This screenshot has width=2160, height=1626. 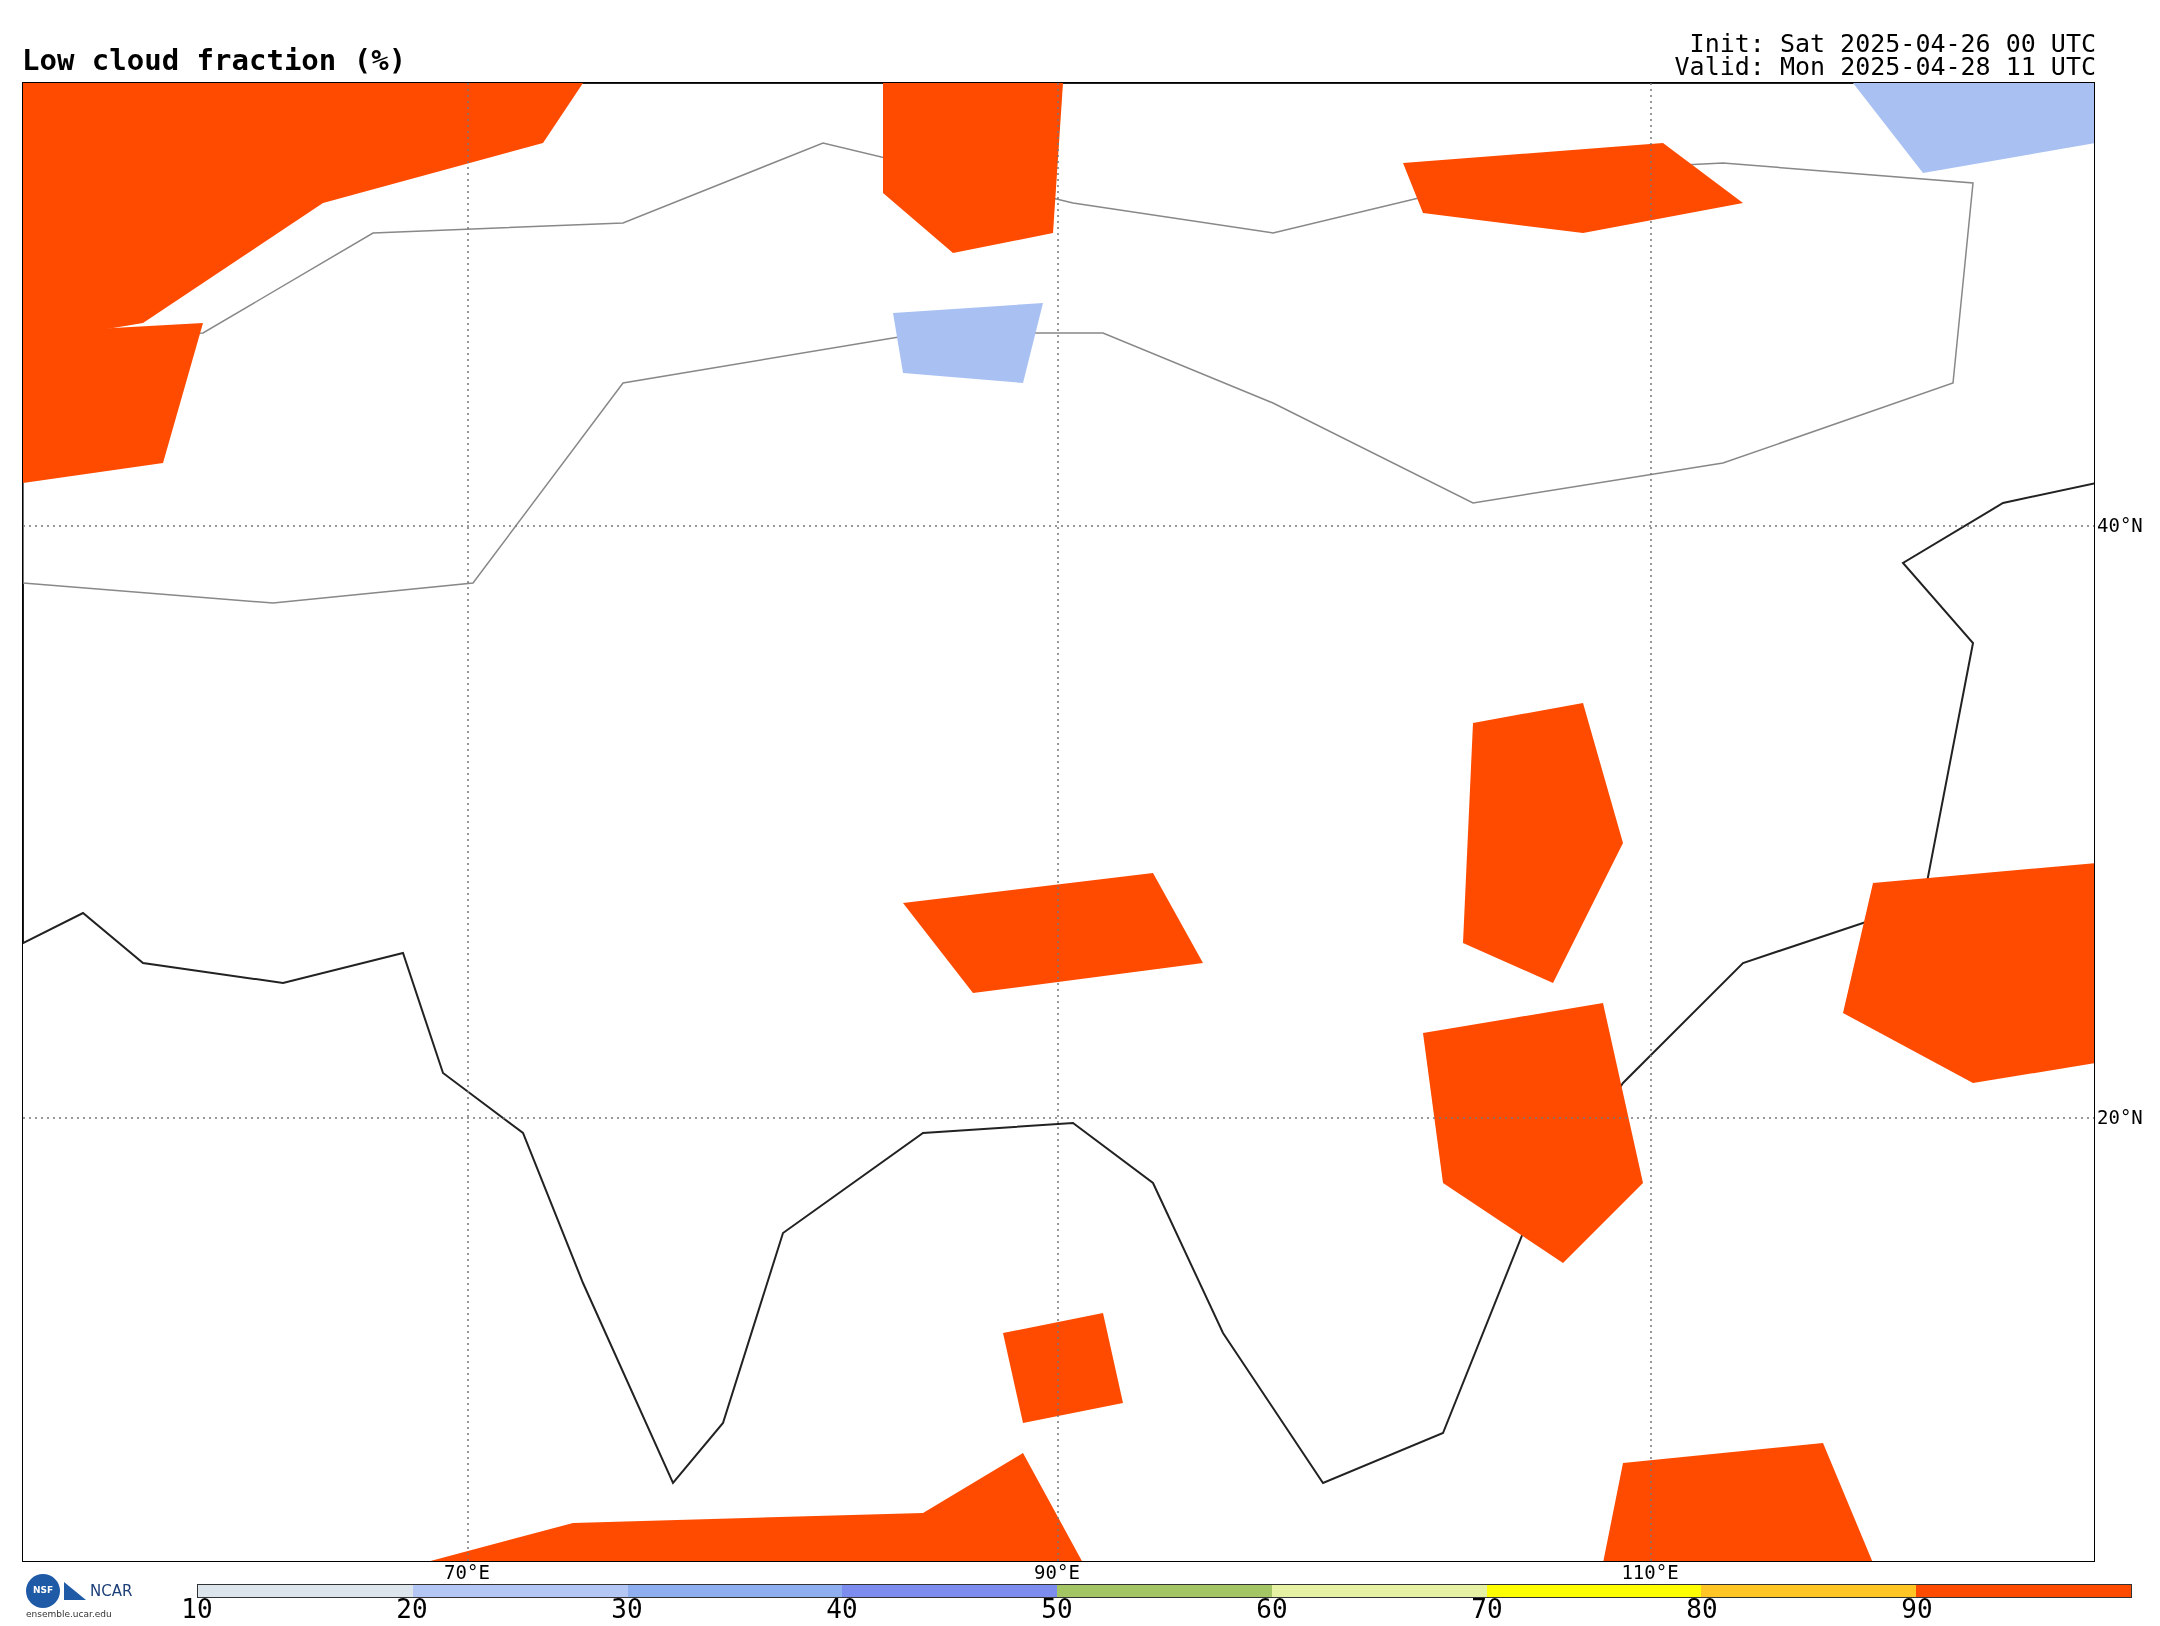 What do you see at coordinates (197, 1609) in the screenshot?
I see `colorbar-tick-label: 10` at bounding box center [197, 1609].